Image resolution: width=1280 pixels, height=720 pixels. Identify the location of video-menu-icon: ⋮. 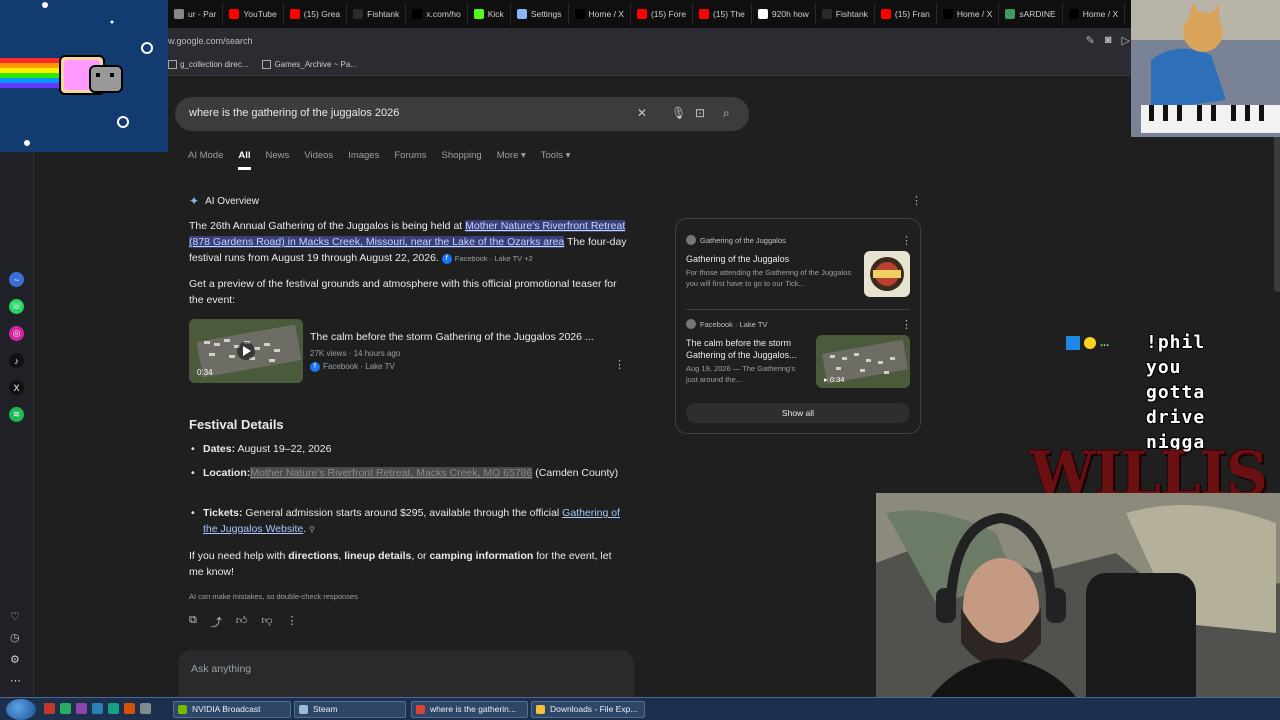
(619, 364).